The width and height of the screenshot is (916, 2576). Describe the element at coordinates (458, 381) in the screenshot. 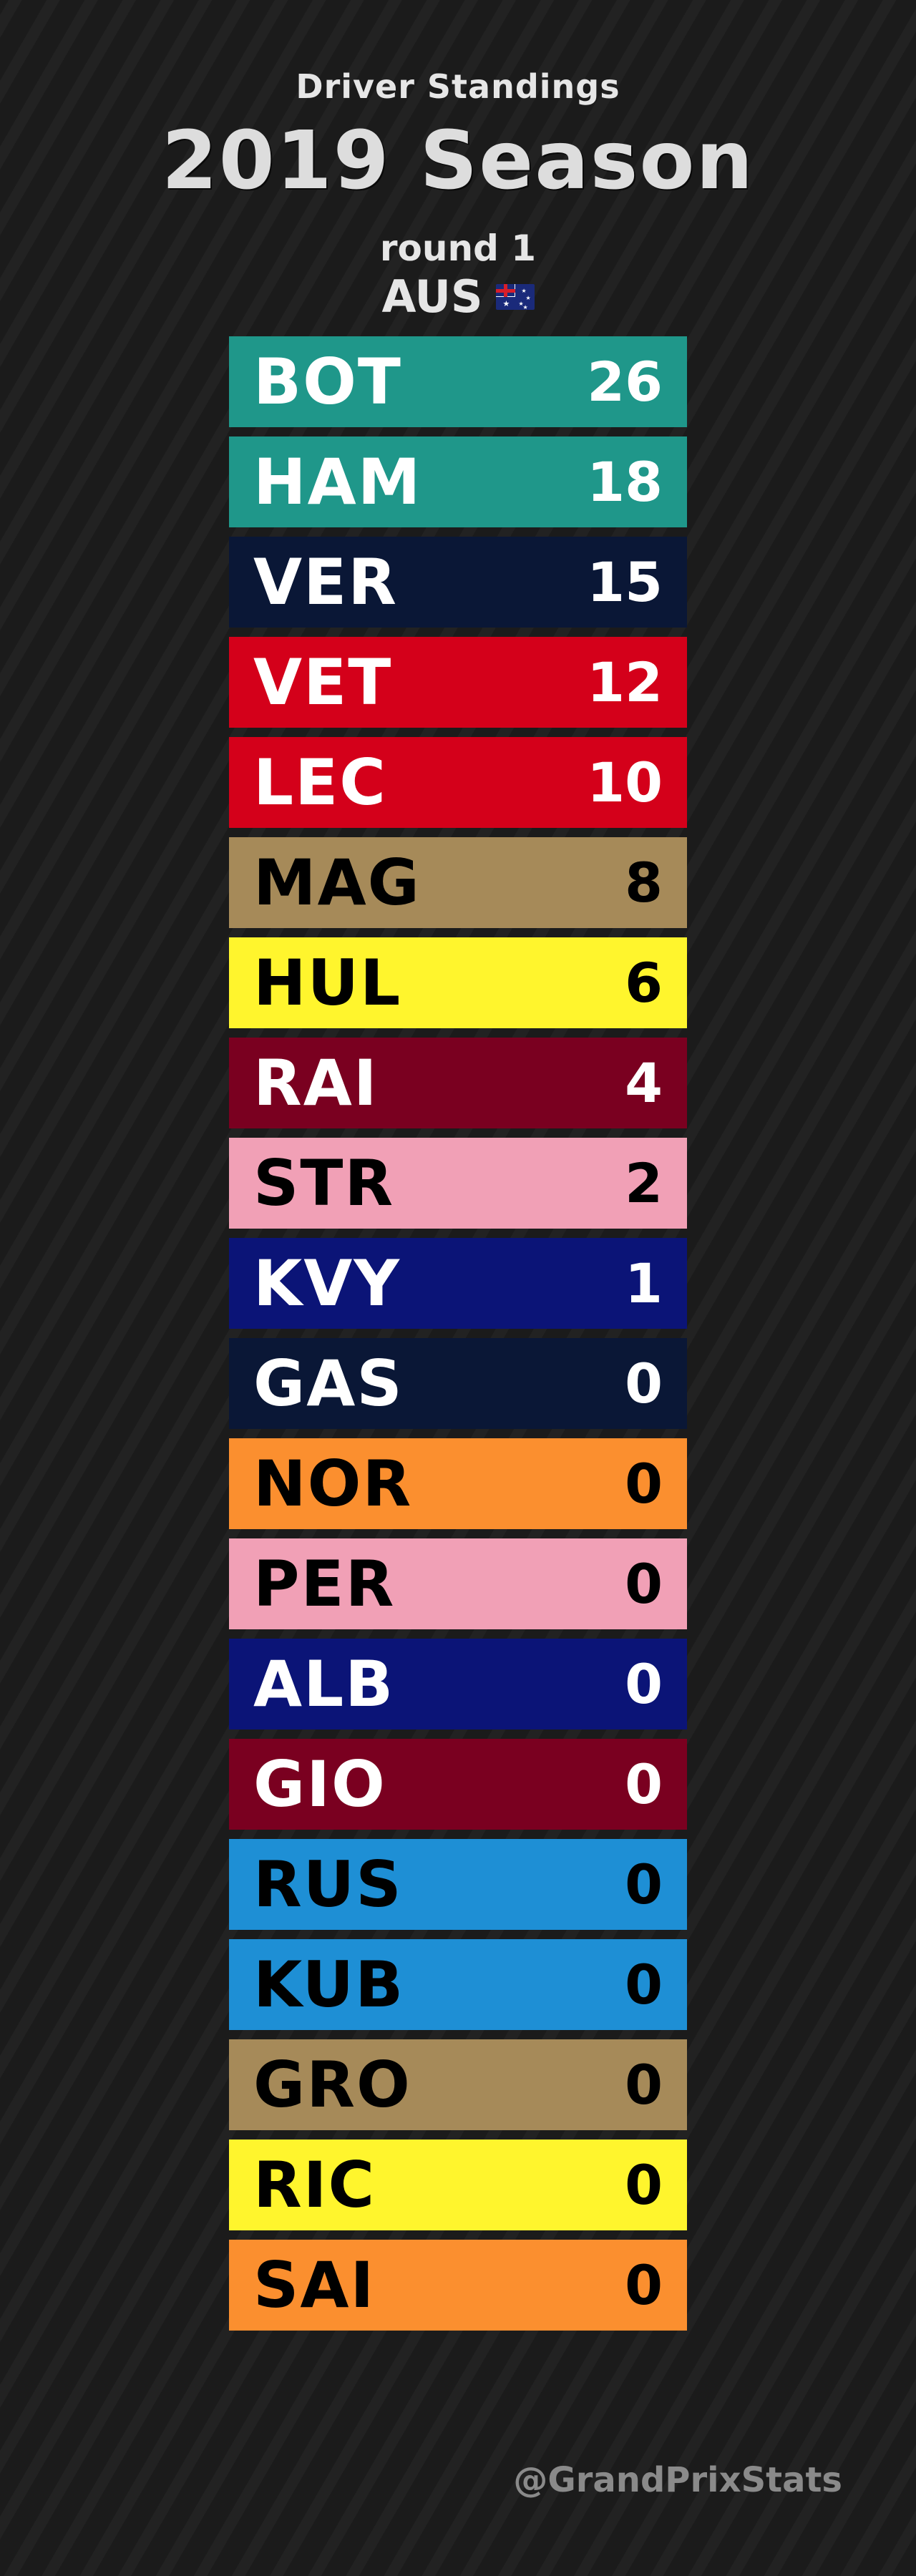

I see `driver-row-bot: BOT 26` at that location.